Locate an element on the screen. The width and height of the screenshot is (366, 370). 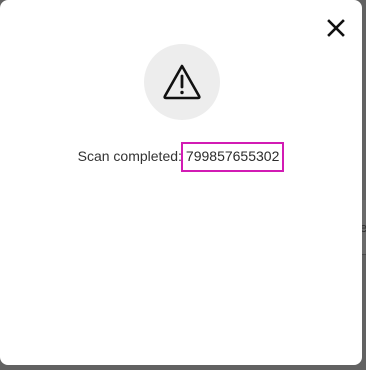
close-icon is located at coordinates (336, 28).